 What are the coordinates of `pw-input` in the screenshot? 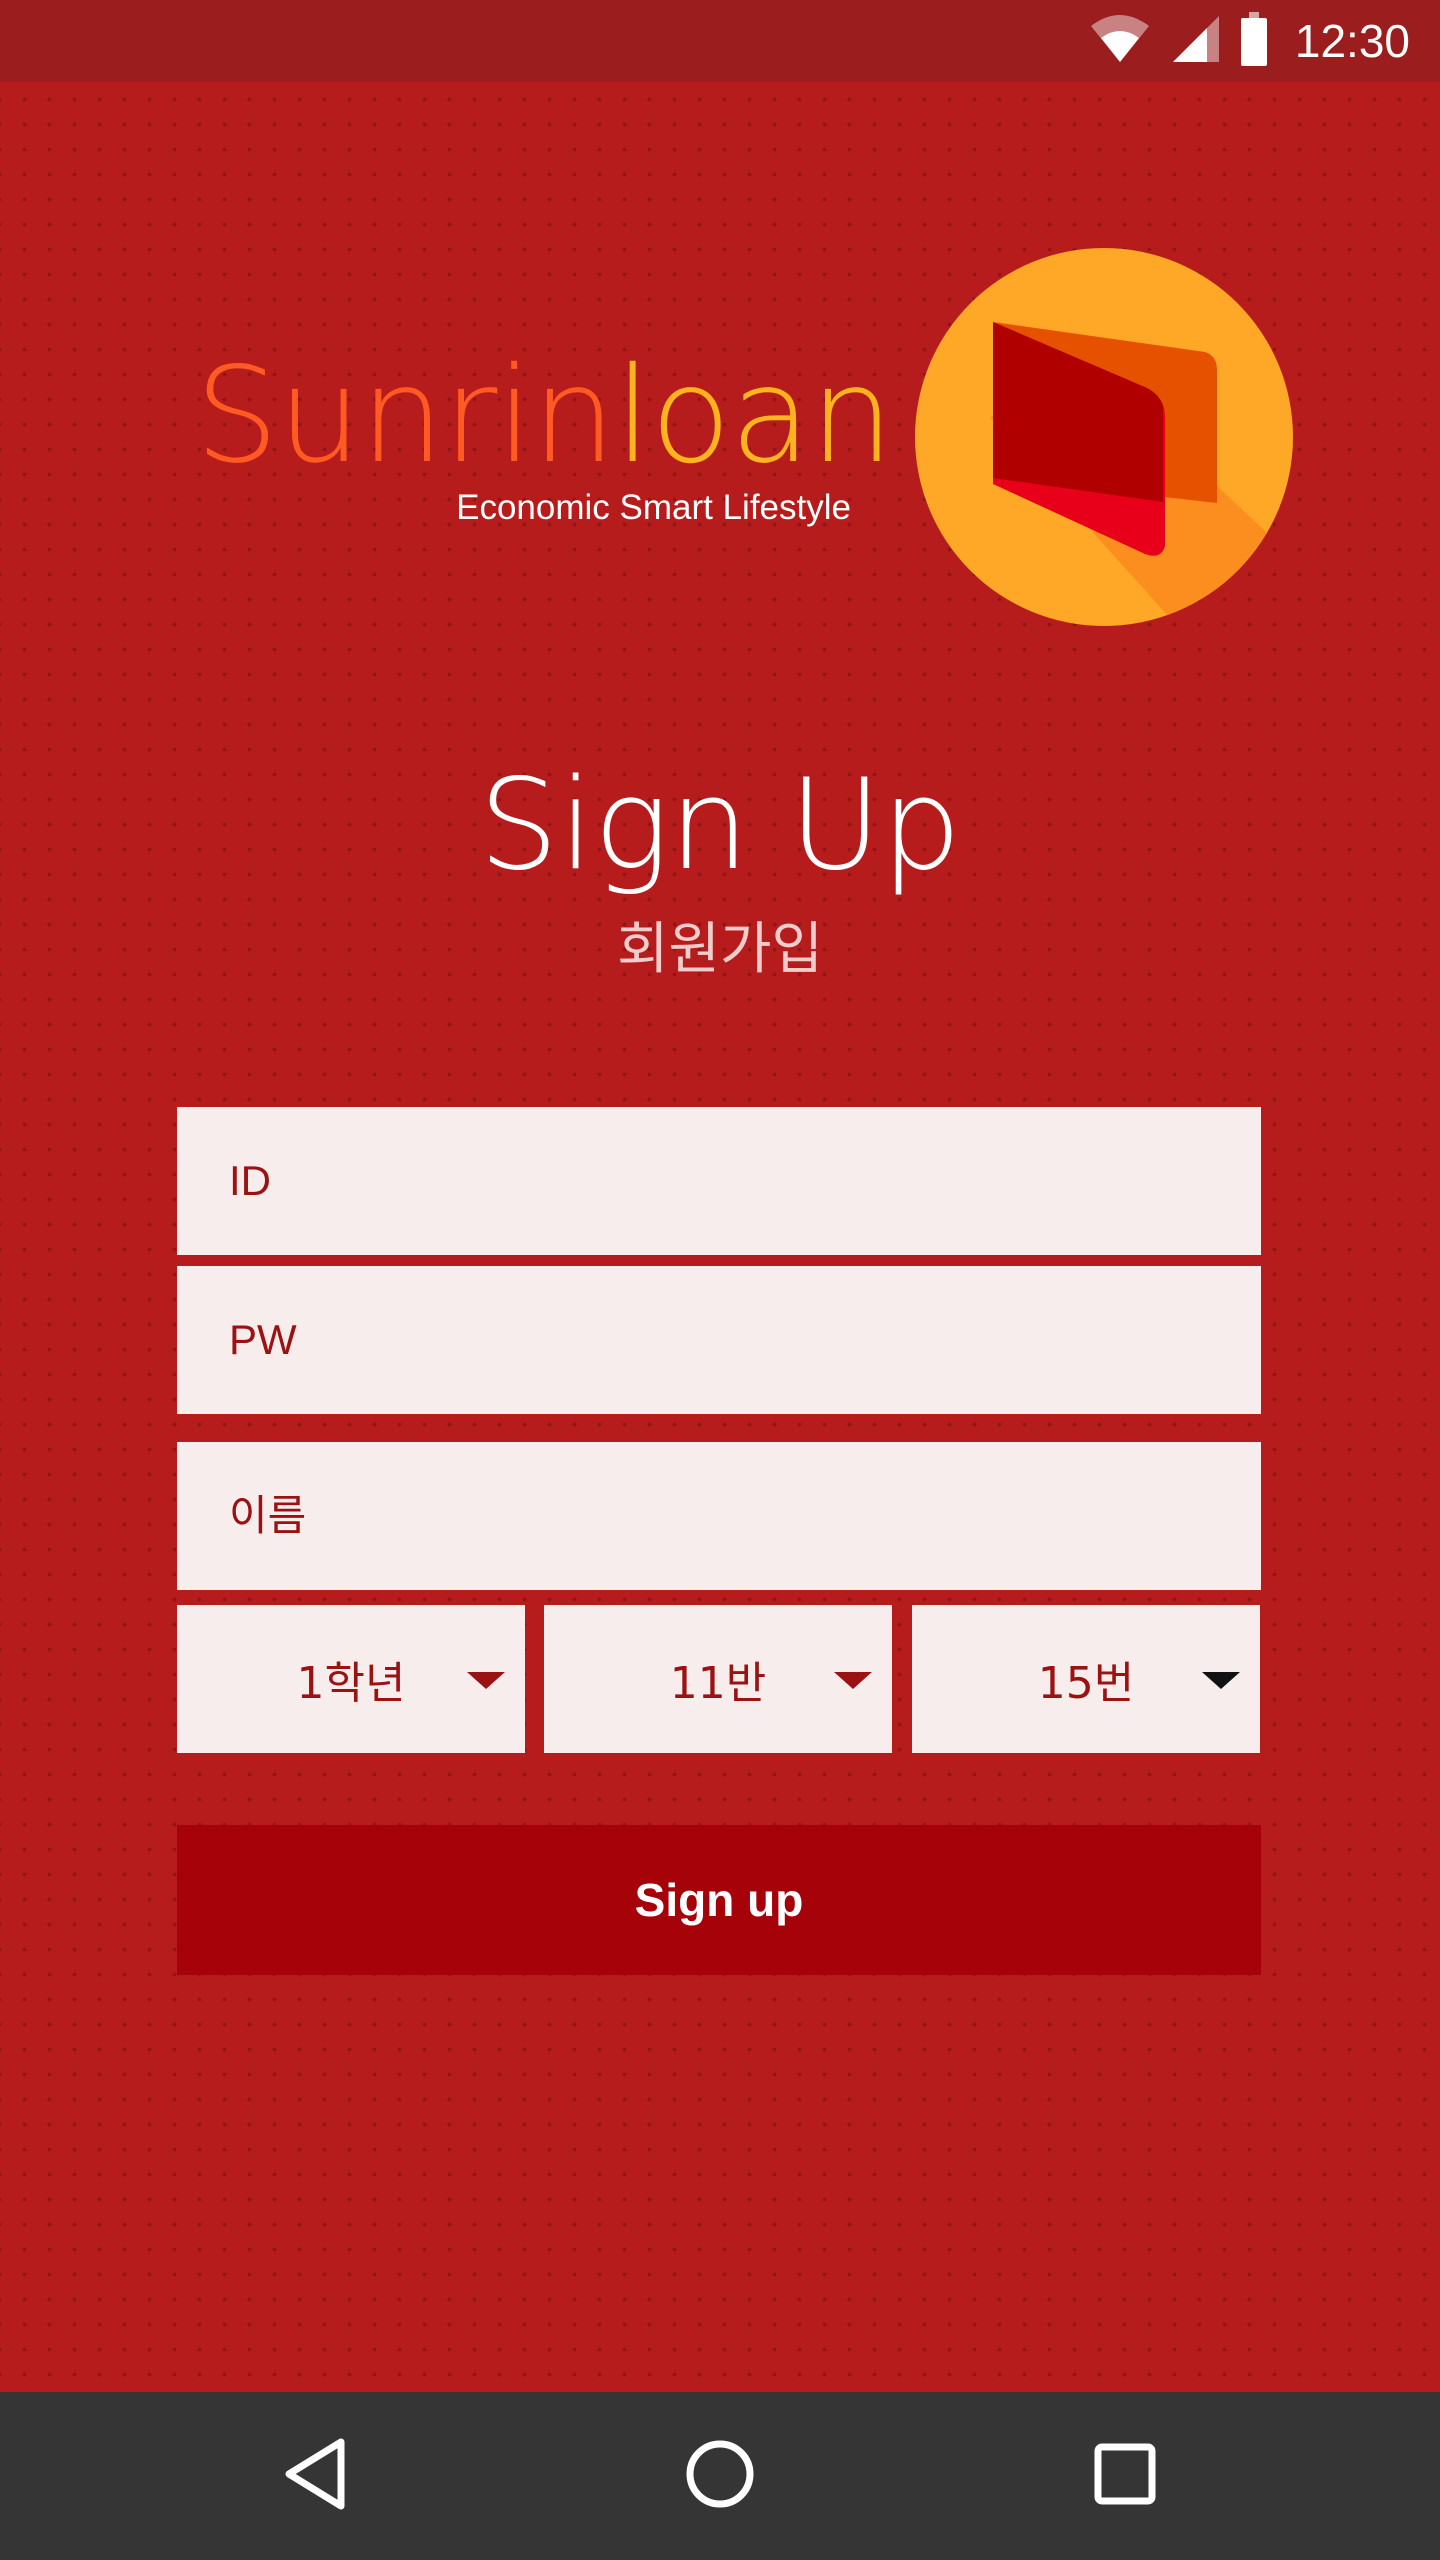 It's located at (744, 1340).